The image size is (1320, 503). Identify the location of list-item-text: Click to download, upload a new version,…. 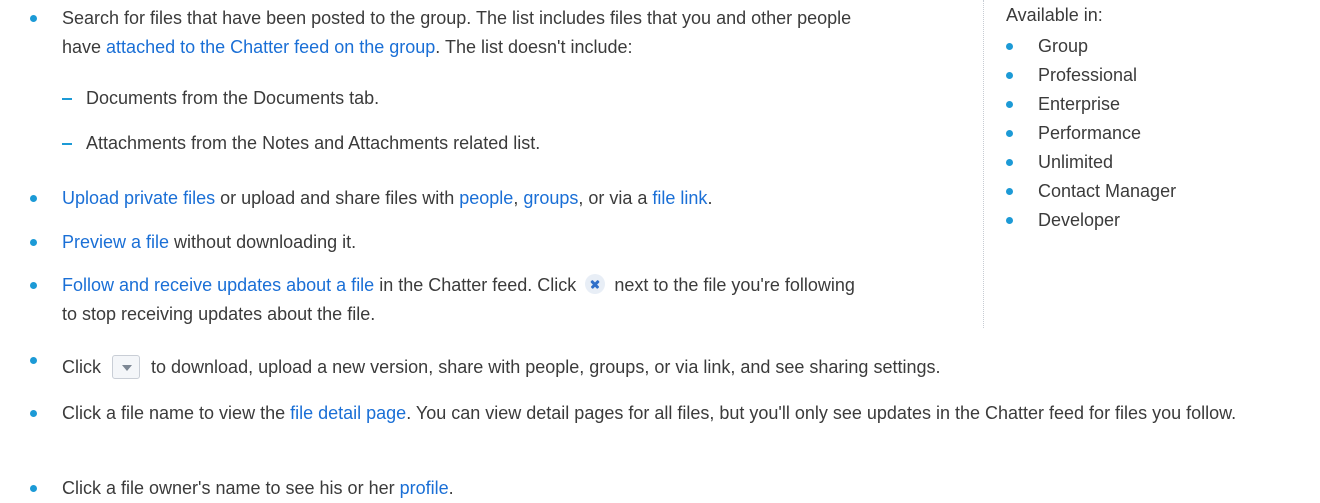
(691, 367).